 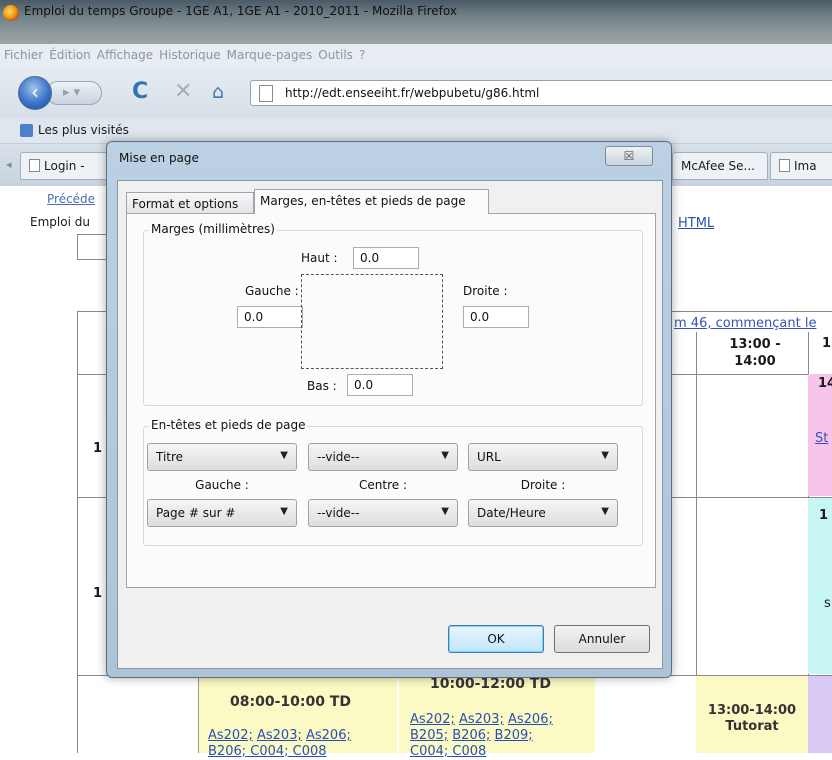 What do you see at coordinates (9, 164) in the screenshot?
I see `tab-scroll-left-icon: ◂` at bounding box center [9, 164].